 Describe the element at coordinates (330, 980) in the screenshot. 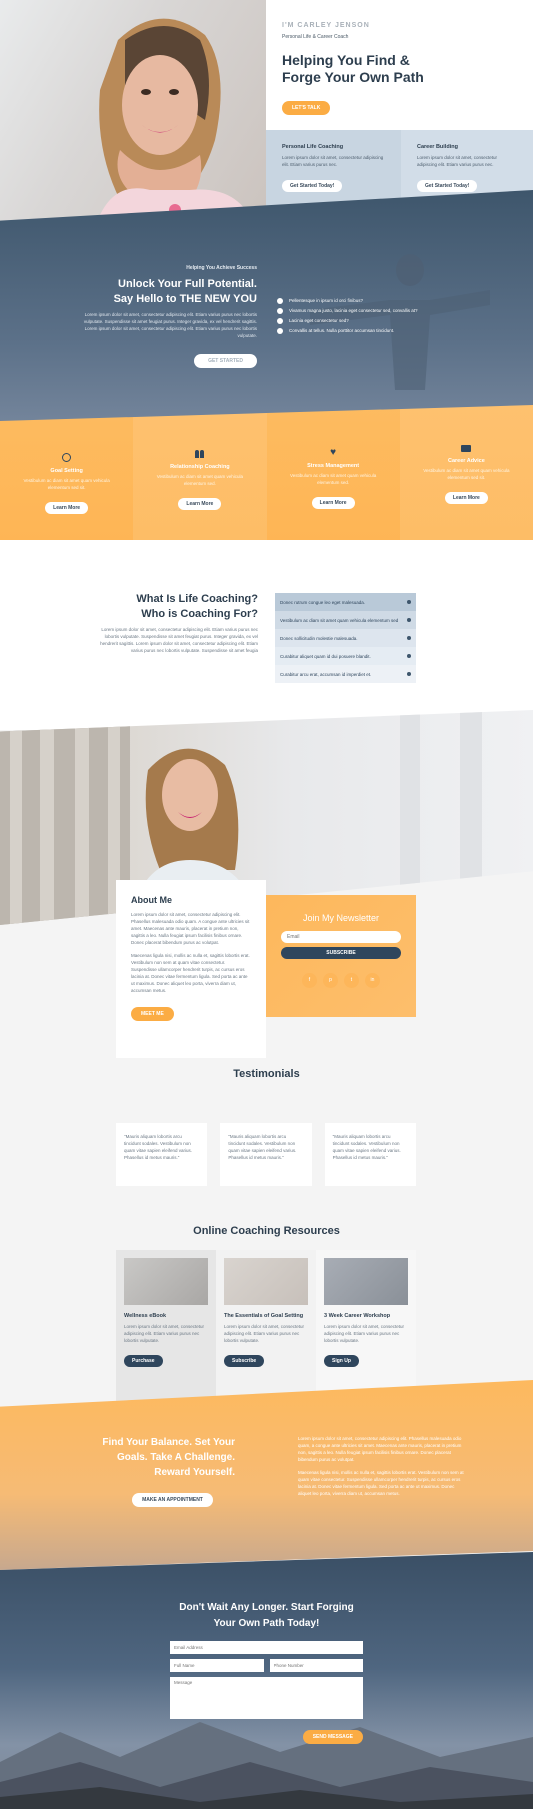

I see `pinterest-icon: p` at that location.